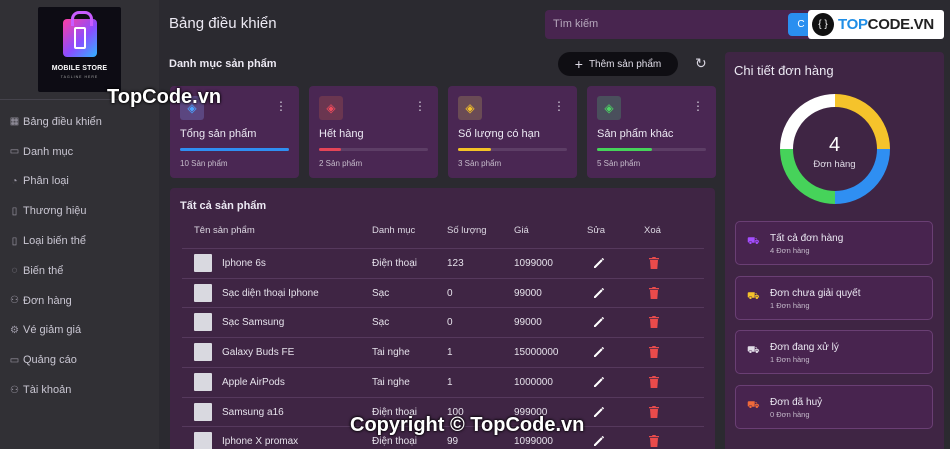 The width and height of the screenshot is (950, 449). I want to click on sidebar-item-label: Vé giảm giá, so click(52, 330).